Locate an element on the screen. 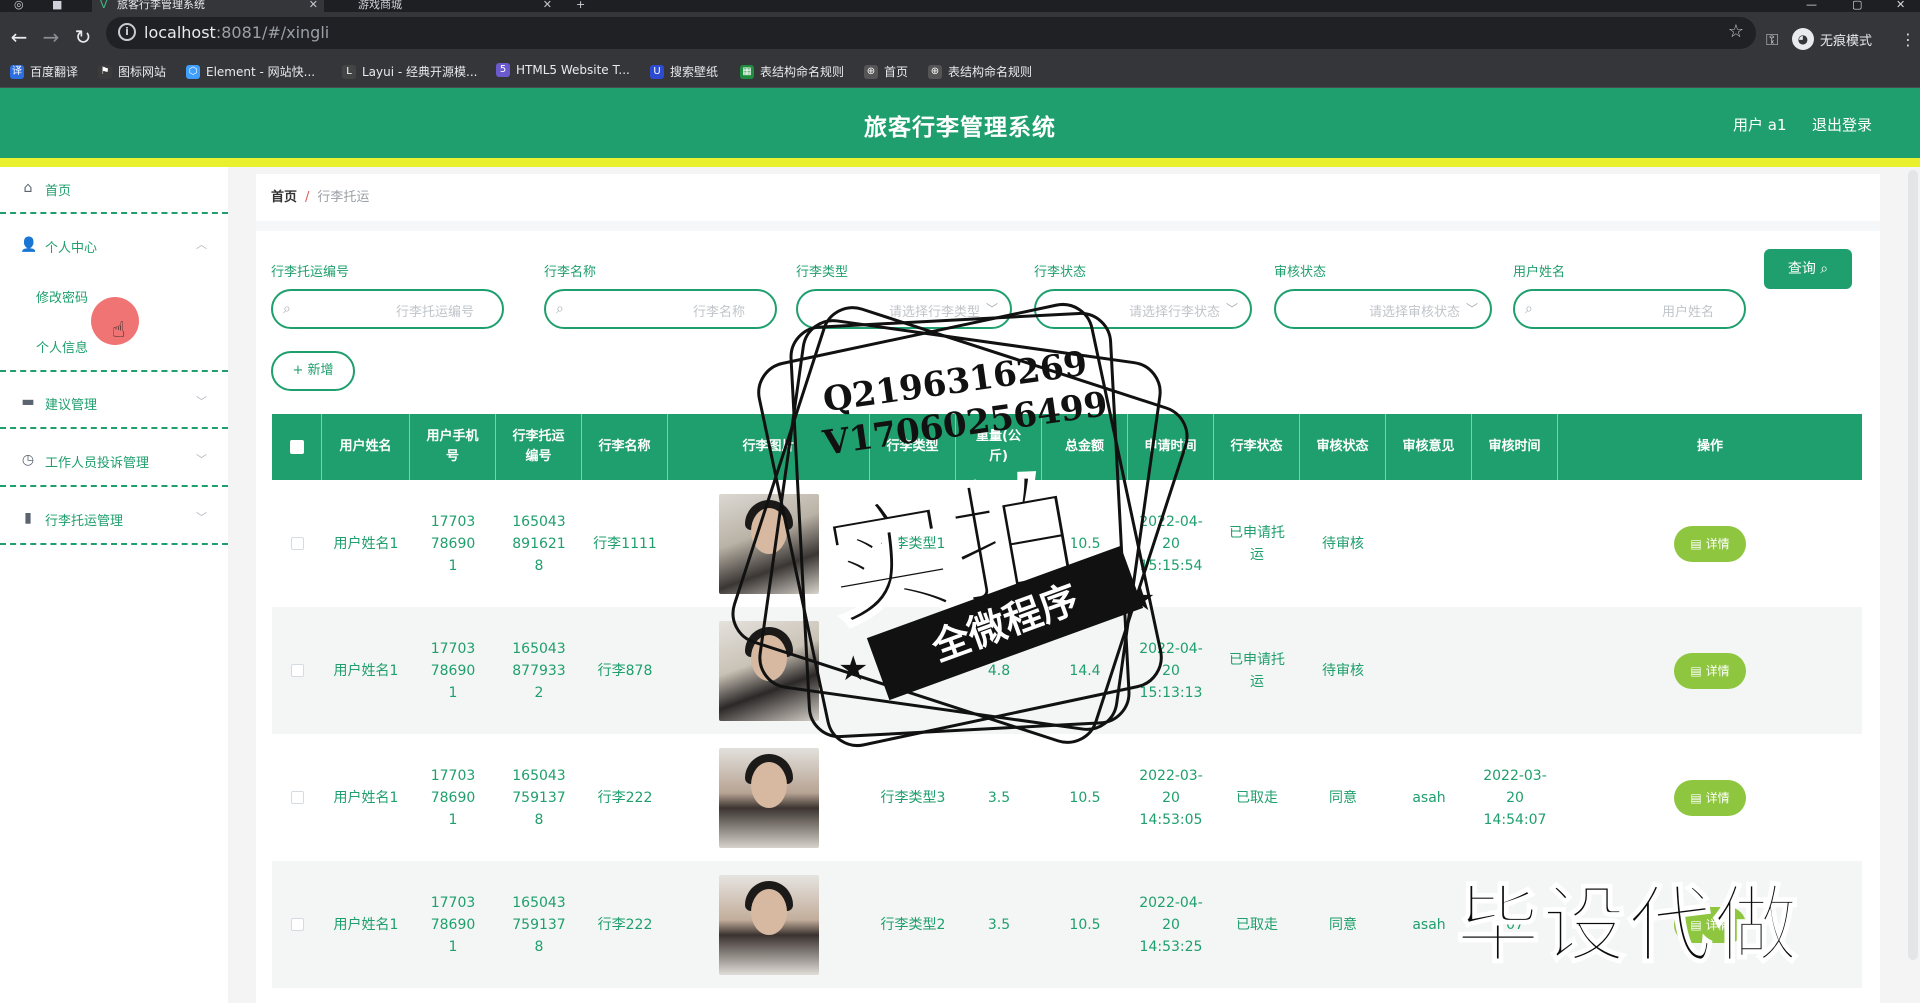  divider is located at coordinates (114, 544).